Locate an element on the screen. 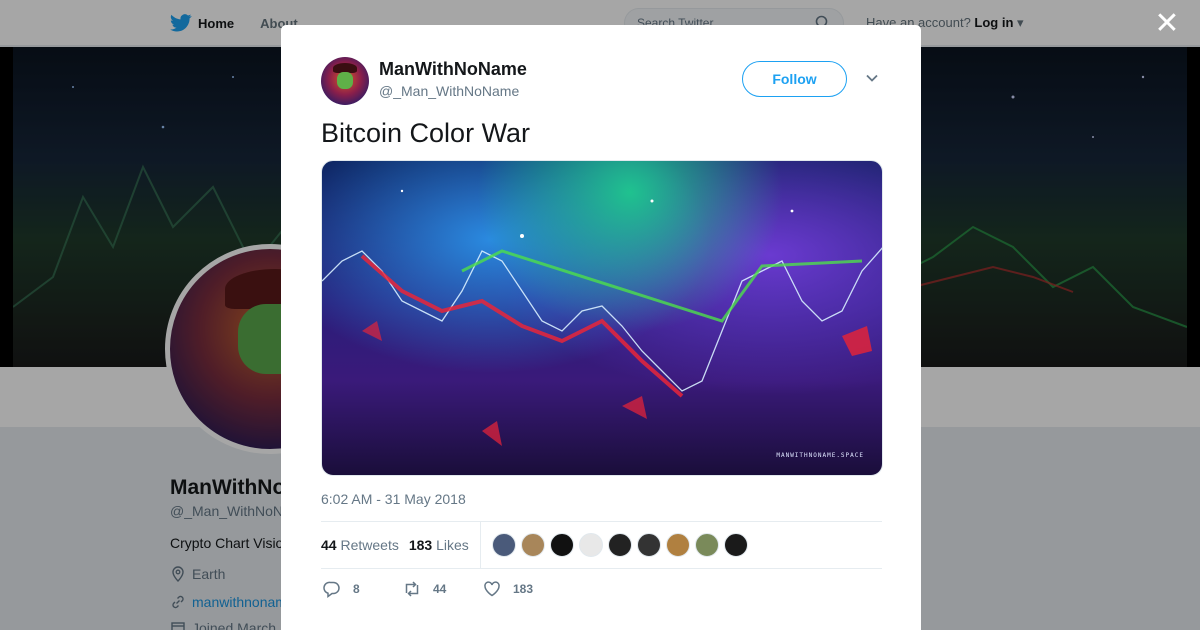  stats-separator is located at coordinates (480, 545).